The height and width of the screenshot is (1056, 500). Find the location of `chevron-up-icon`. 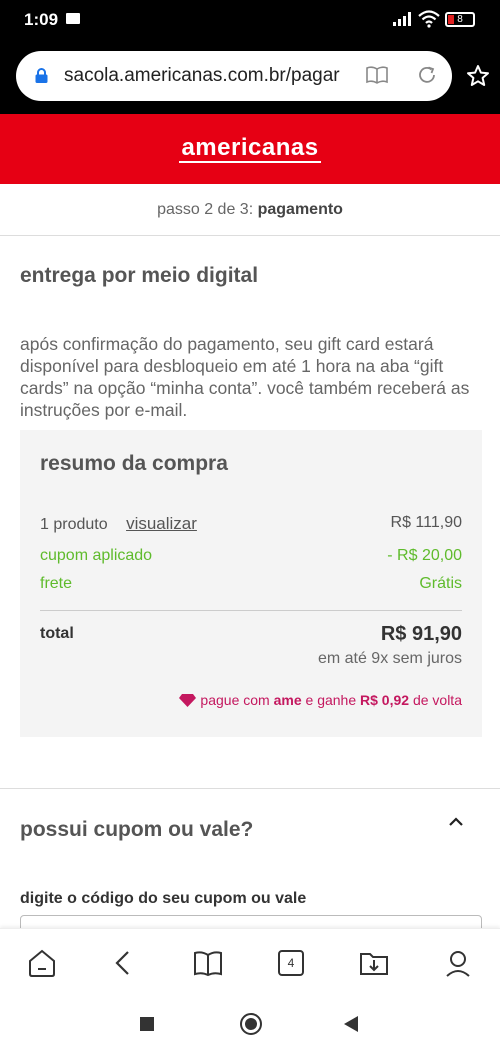

chevron-up-icon is located at coordinates (456, 822).